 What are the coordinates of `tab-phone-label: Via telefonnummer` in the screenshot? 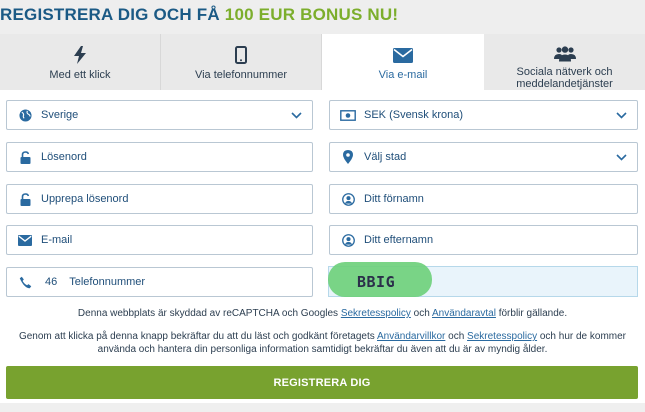 It's located at (241, 75).